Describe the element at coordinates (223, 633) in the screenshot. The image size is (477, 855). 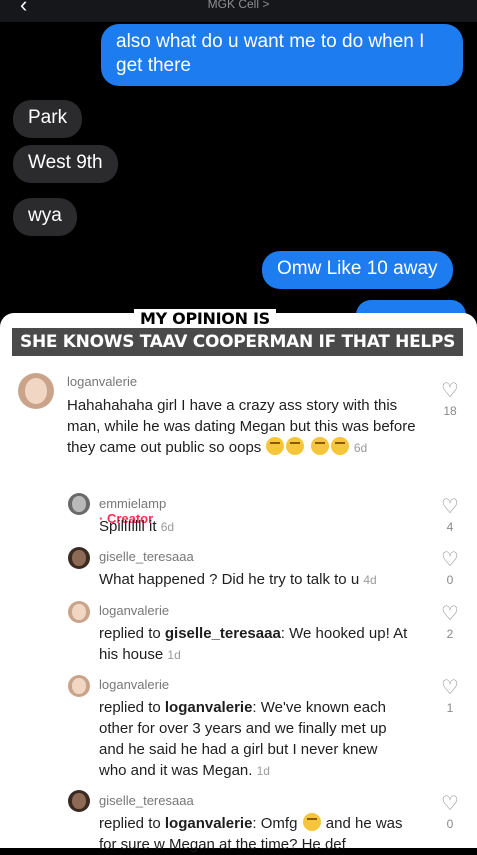
I see `reply-mention: giselle_teresaaa` at that location.